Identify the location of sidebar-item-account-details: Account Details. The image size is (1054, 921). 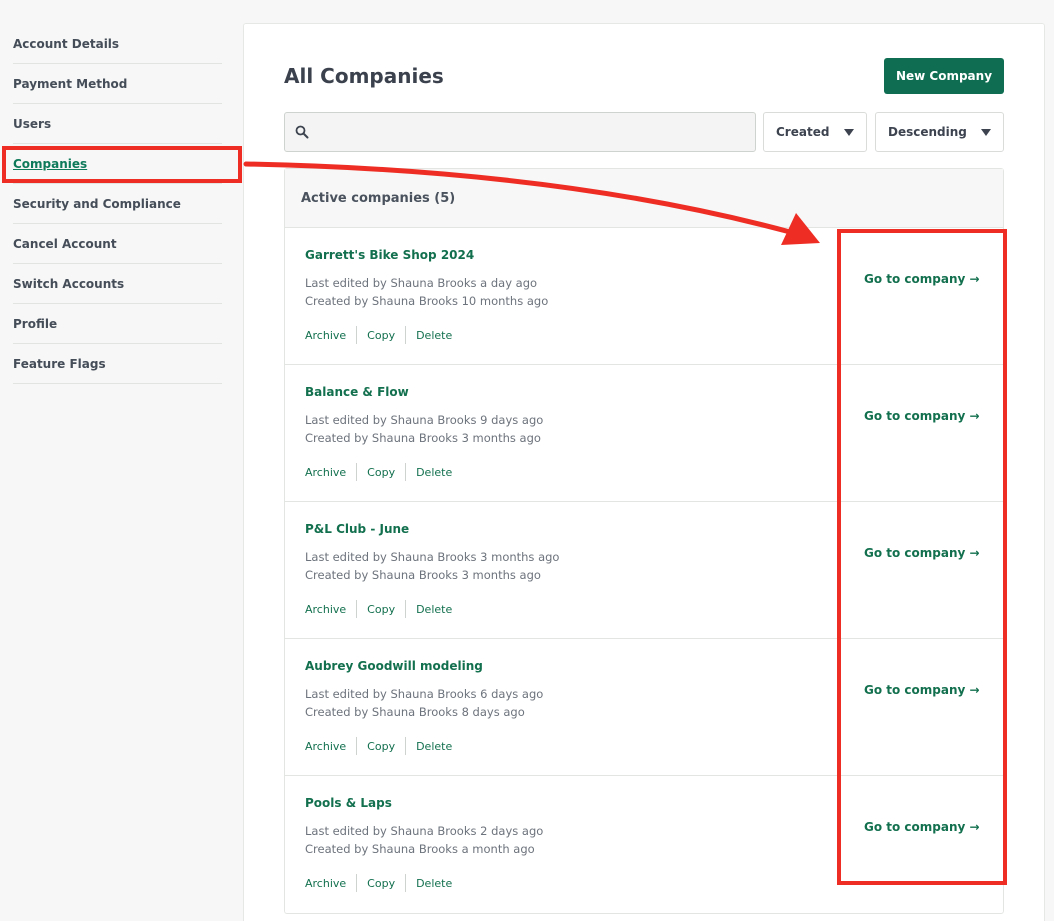
(117, 44).